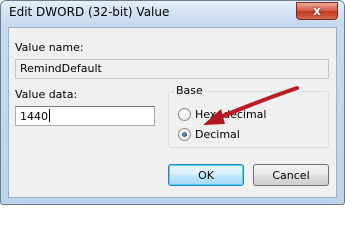 The height and width of the screenshot is (240, 345). Describe the element at coordinates (34, 116) in the screenshot. I see `value-data-text: 1440` at that location.